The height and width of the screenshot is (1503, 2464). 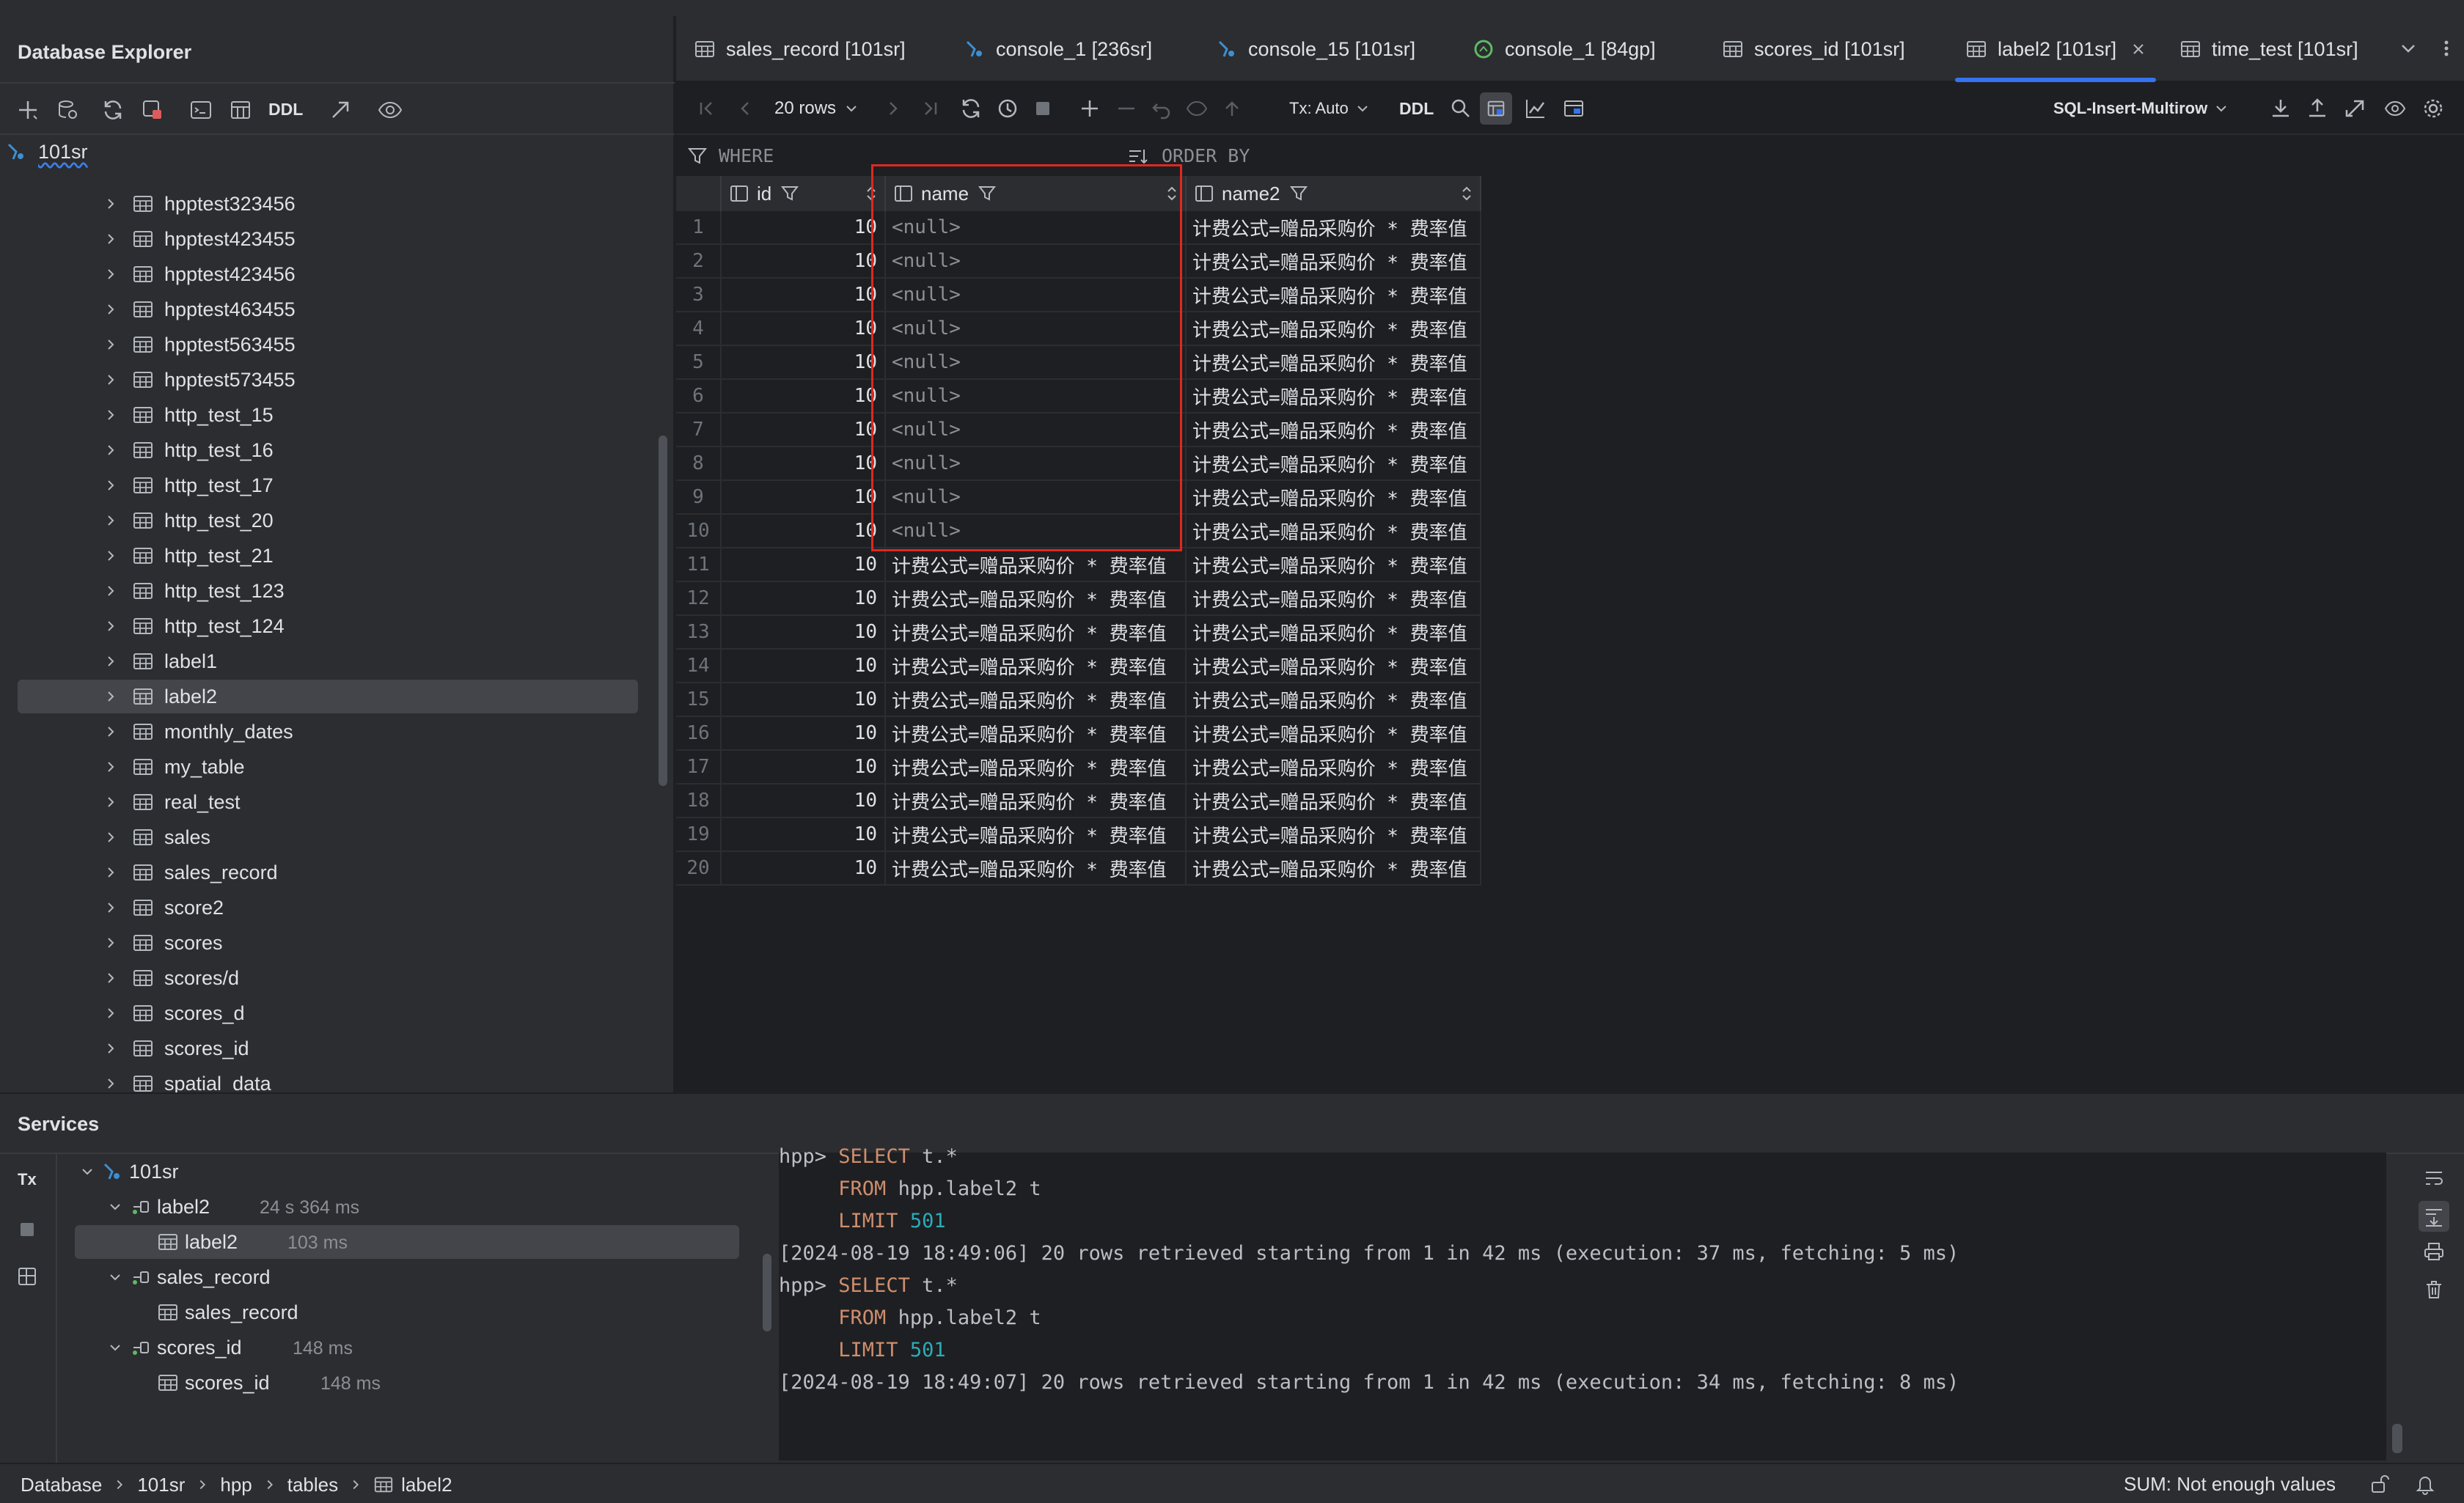 What do you see at coordinates (27, 1230) in the screenshot?
I see `stop-icon` at bounding box center [27, 1230].